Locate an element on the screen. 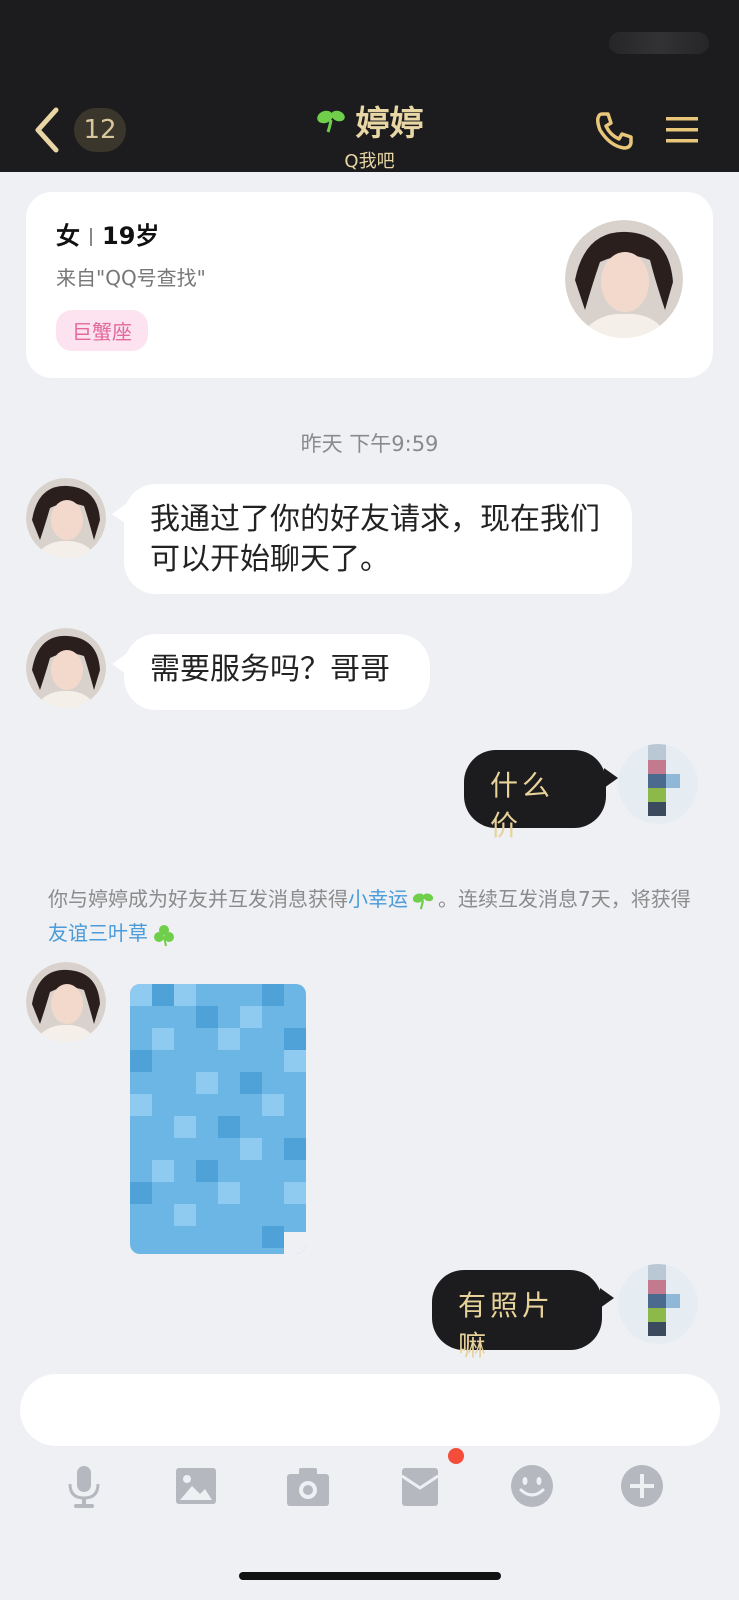 The width and height of the screenshot is (739, 1600). system-notice-text: 。连续互发消息7天，将获得 is located at coordinates (564, 899).